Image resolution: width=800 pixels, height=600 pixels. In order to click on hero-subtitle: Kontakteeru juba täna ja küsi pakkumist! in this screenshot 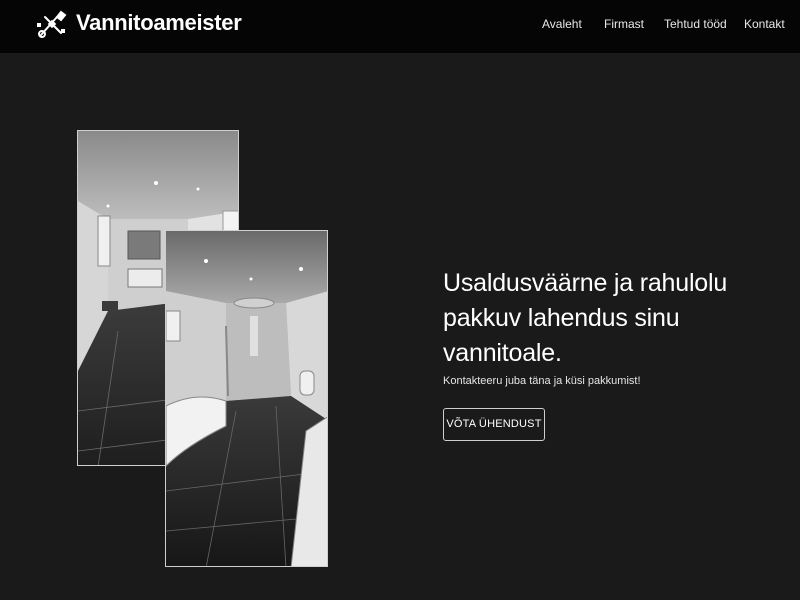, I will do `click(542, 381)`.